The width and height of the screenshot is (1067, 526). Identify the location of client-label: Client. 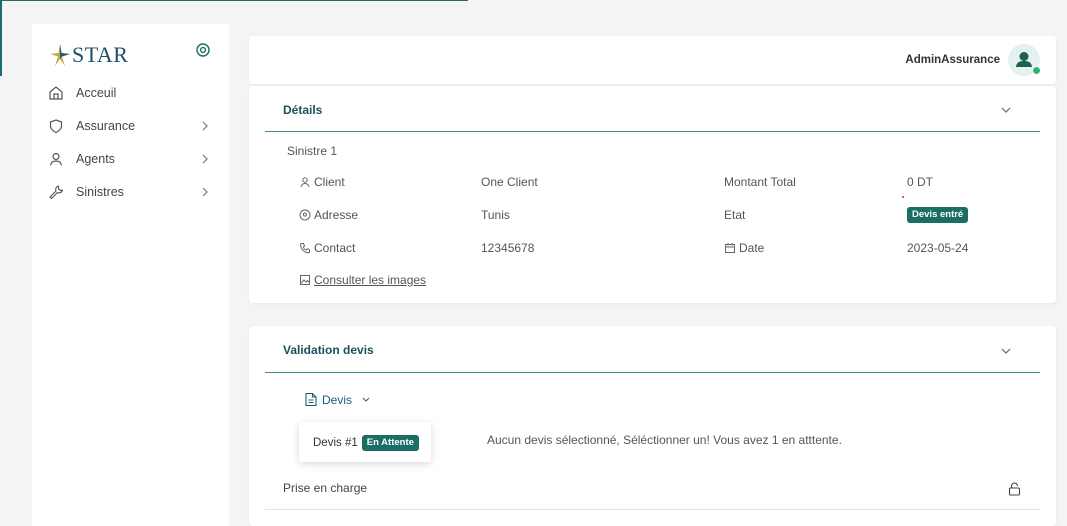
(322, 182).